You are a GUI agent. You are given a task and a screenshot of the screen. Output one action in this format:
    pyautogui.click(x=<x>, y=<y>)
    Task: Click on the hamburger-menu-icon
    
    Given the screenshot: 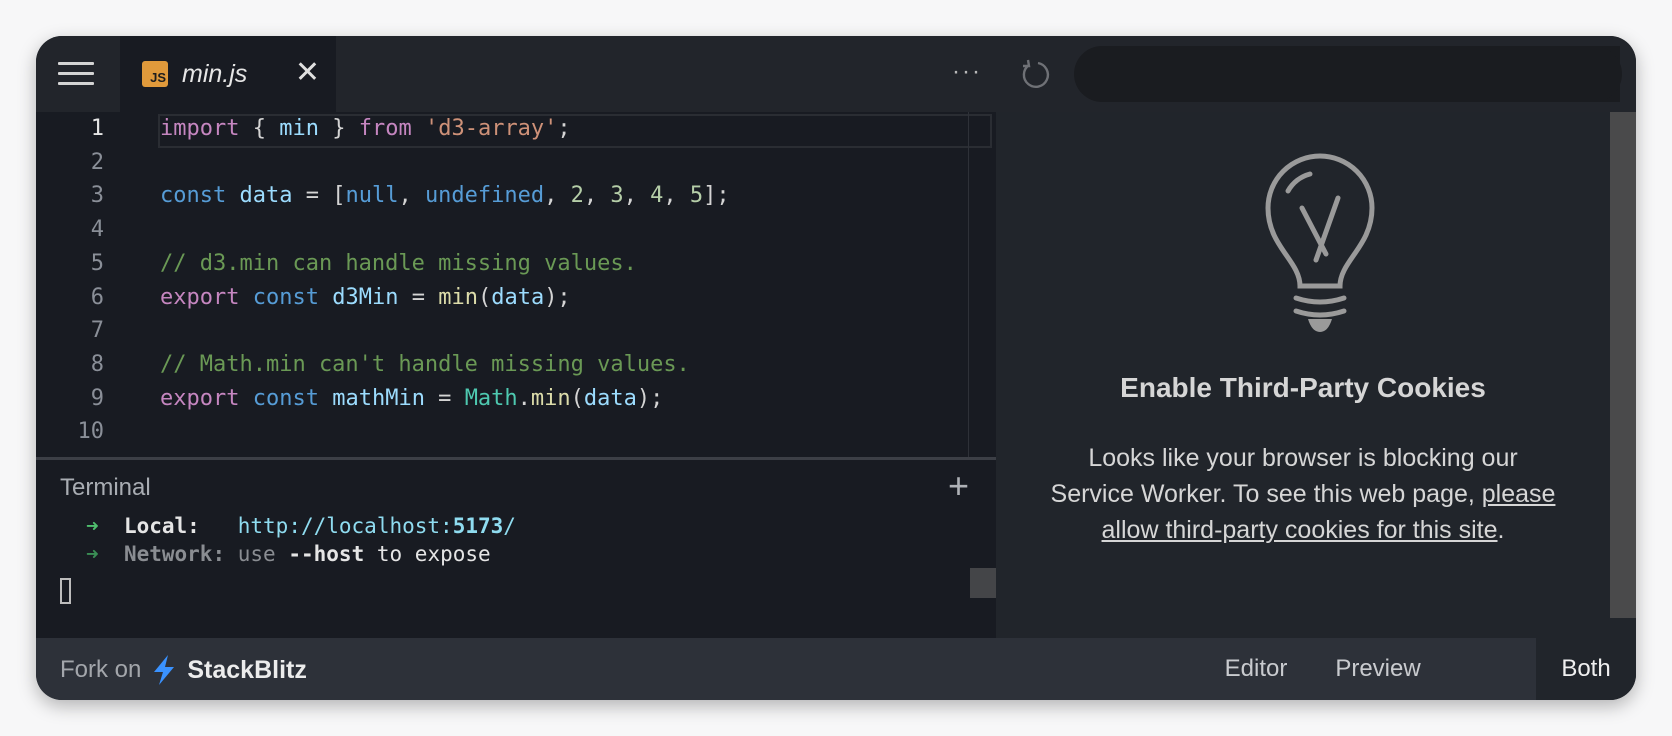 What is the action you would take?
    pyautogui.click(x=76, y=74)
    